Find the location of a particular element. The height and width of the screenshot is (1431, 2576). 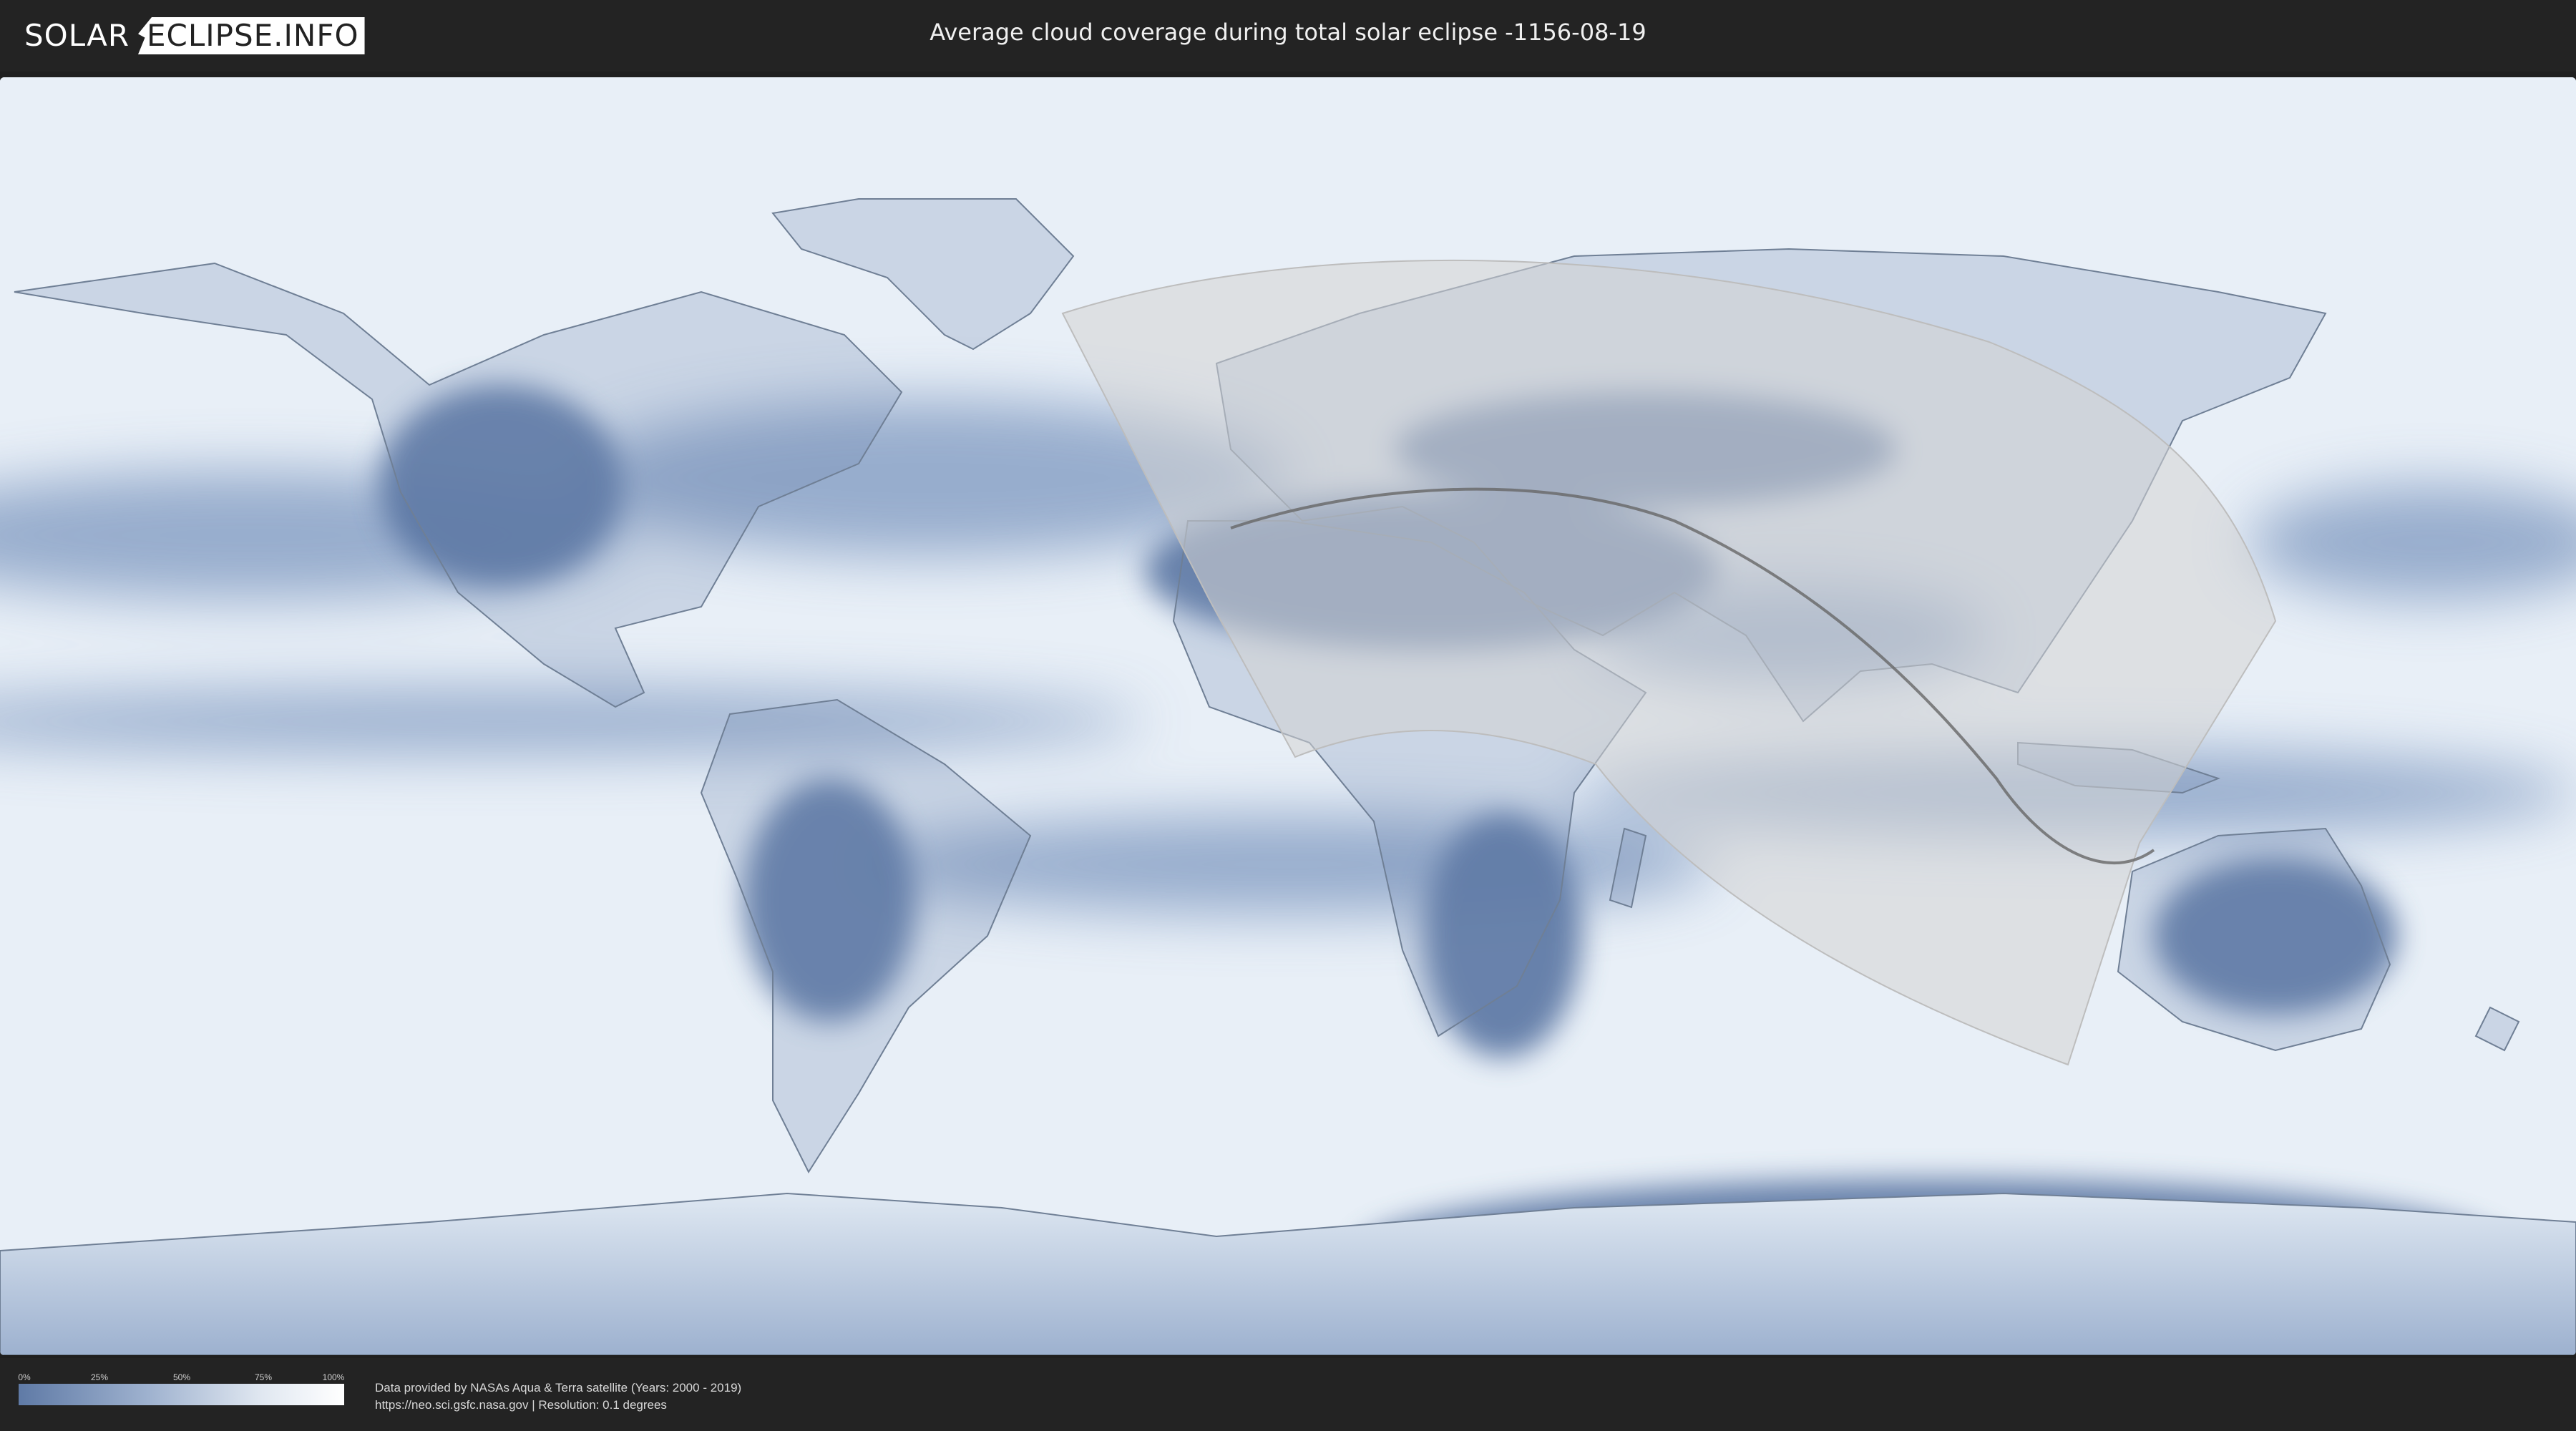

legend-ticks: 0% 25% 50% 75% 100% is located at coordinates (181, 1378).